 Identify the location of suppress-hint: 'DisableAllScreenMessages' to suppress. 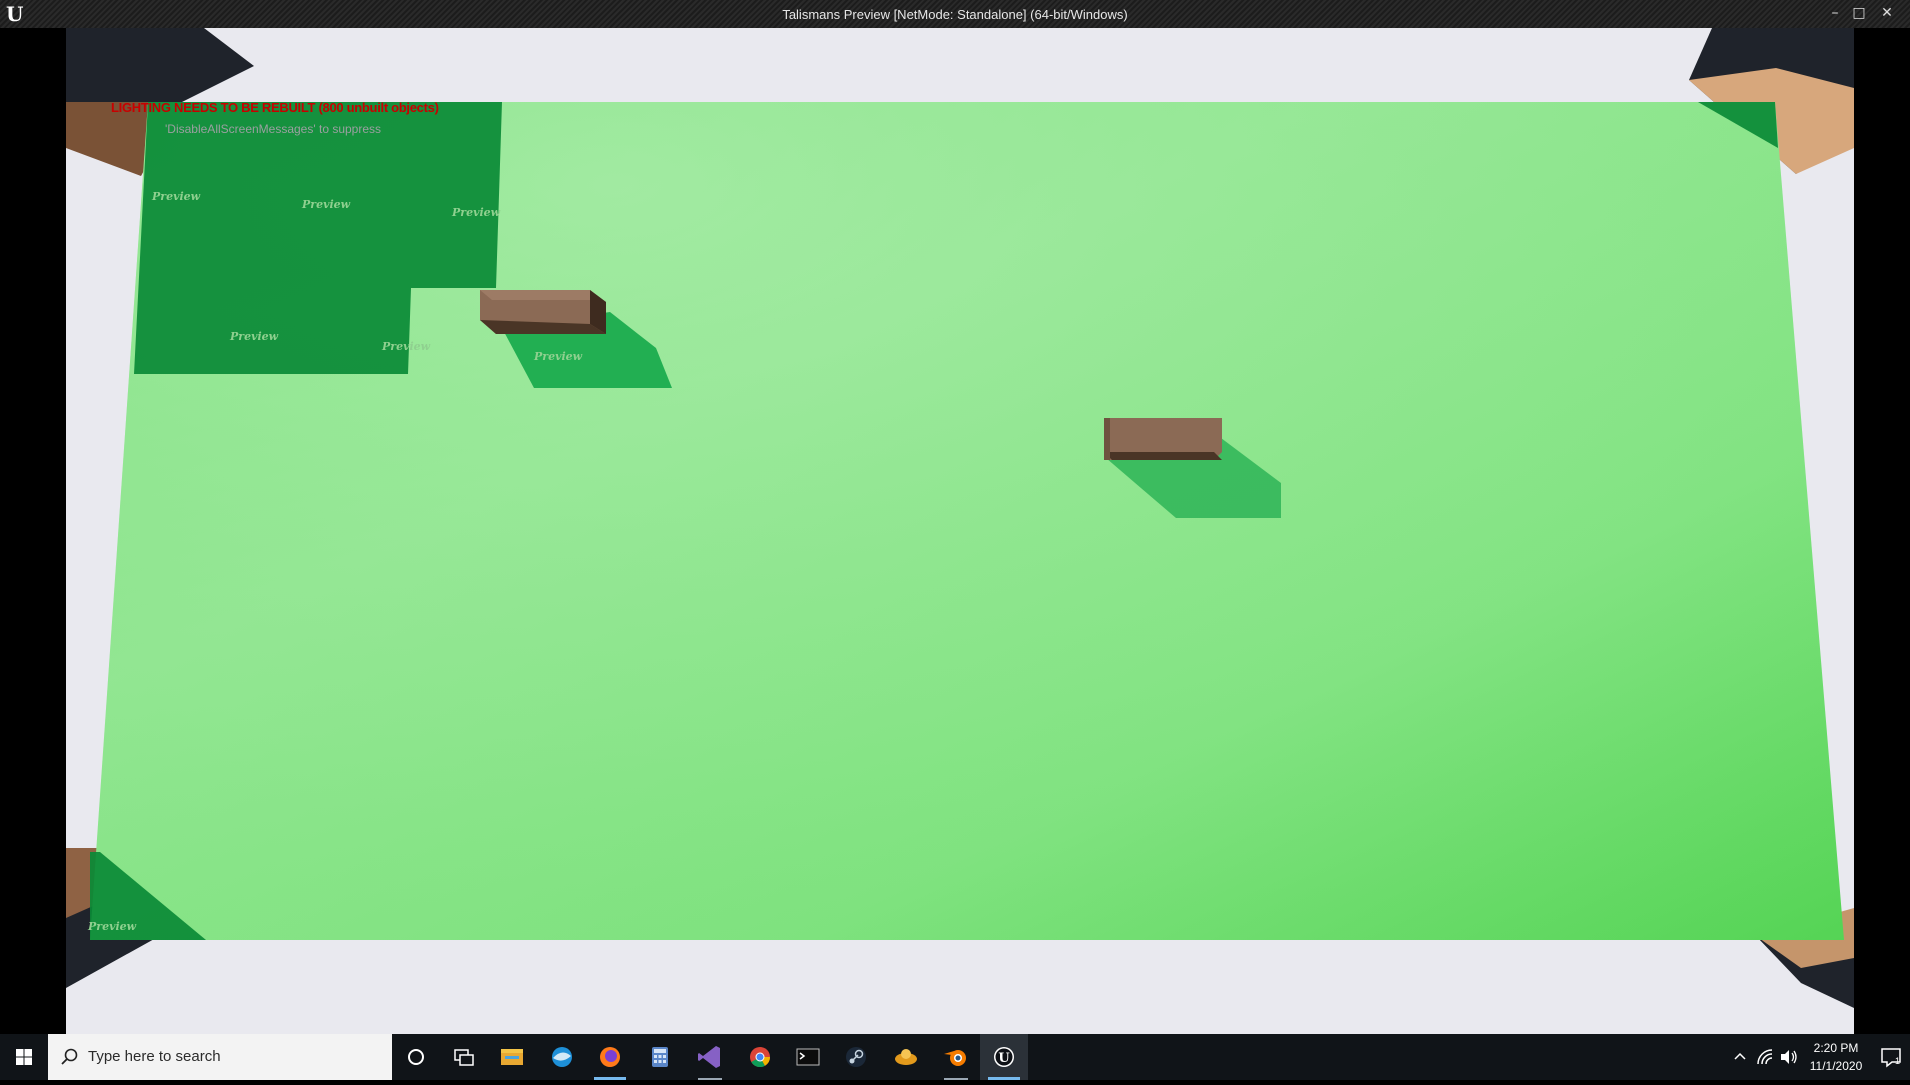
(273, 129).